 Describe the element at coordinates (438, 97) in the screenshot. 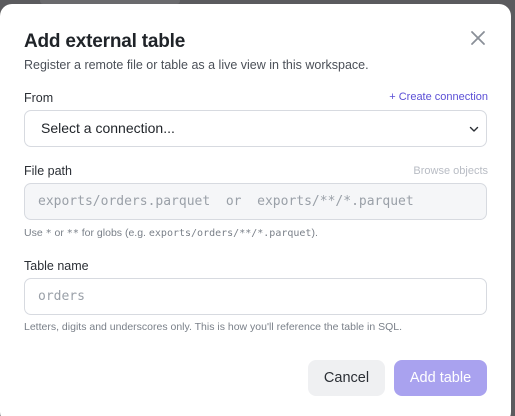

I see `create-connection-link: + Create connection` at that location.